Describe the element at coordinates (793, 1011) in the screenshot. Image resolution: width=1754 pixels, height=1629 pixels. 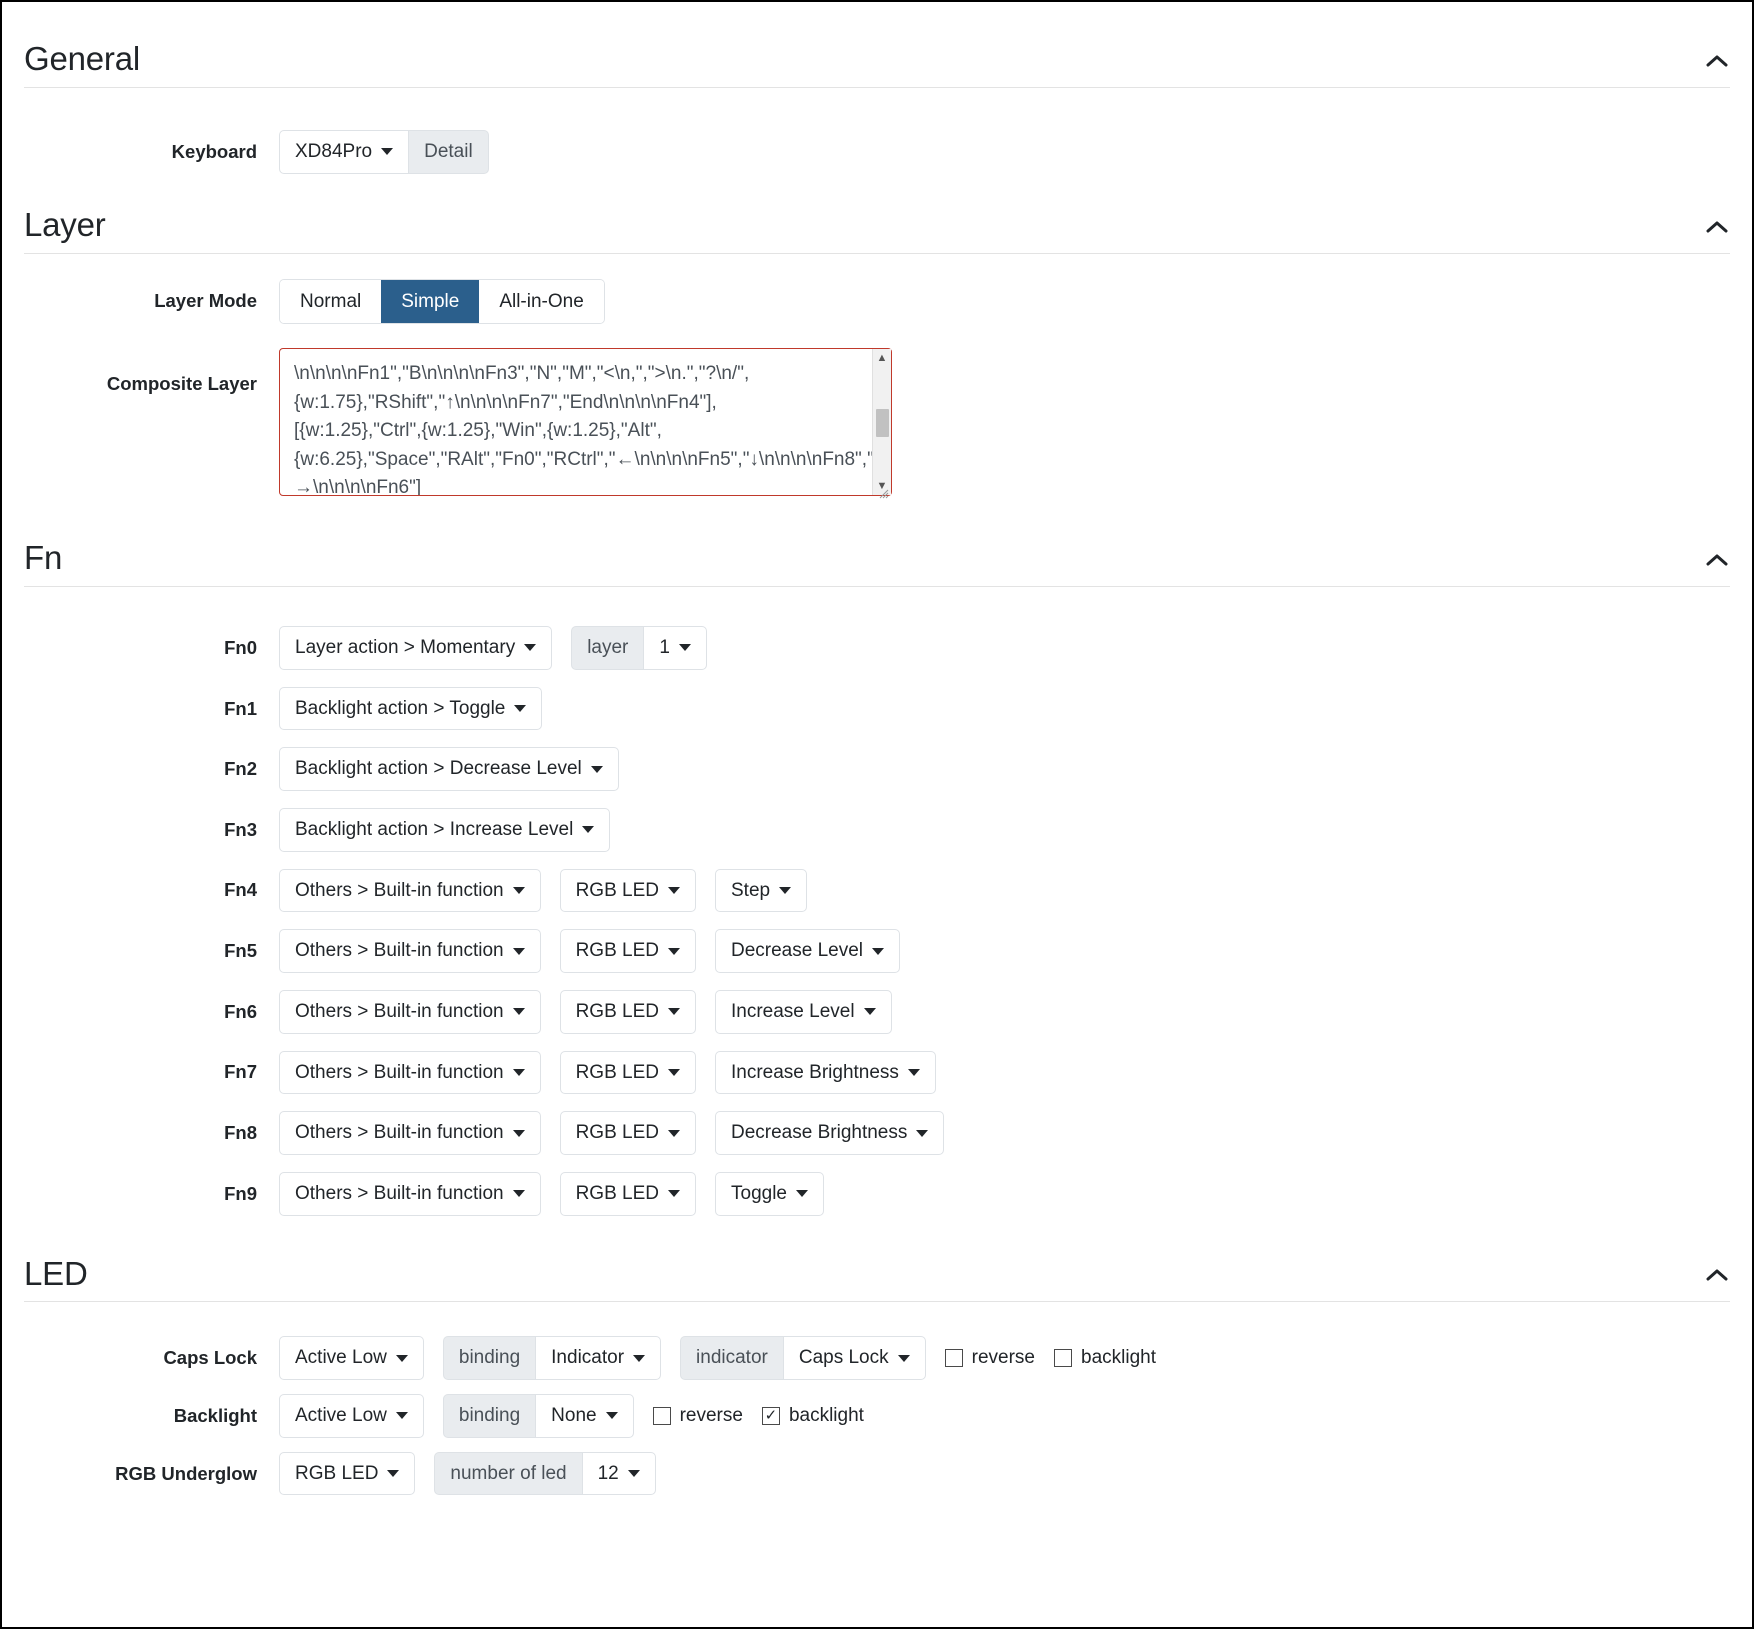
I see `fn-option-value: Increase Level` at that location.